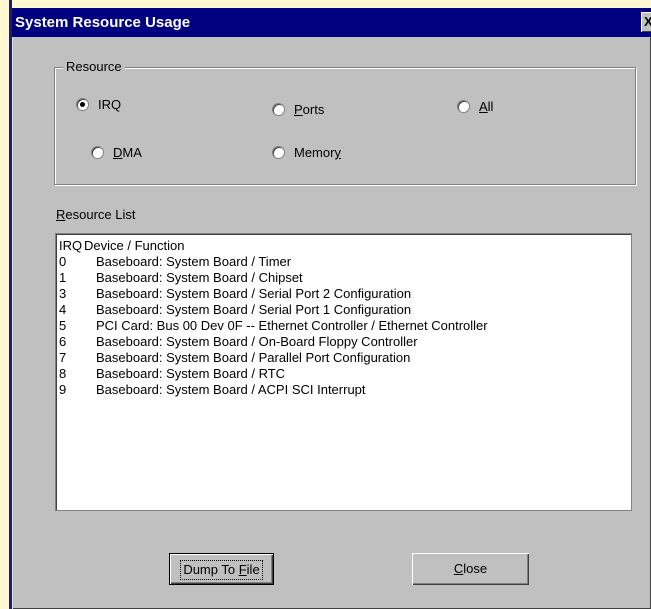 This screenshot has width=651, height=609. I want to click on radio-irq-label: IRQ, so click(110, 104).